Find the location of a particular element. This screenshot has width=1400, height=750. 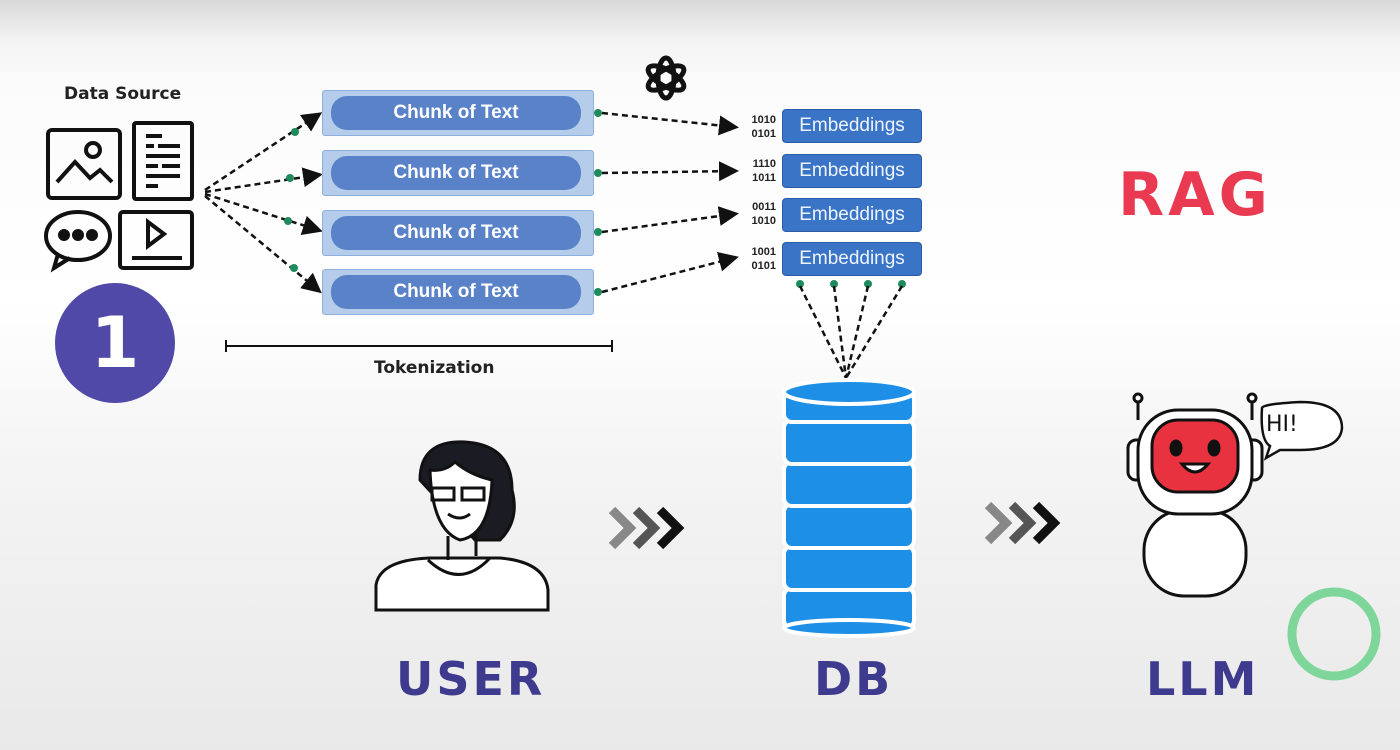

record-button-icon is located at coordinates (1334, 634).